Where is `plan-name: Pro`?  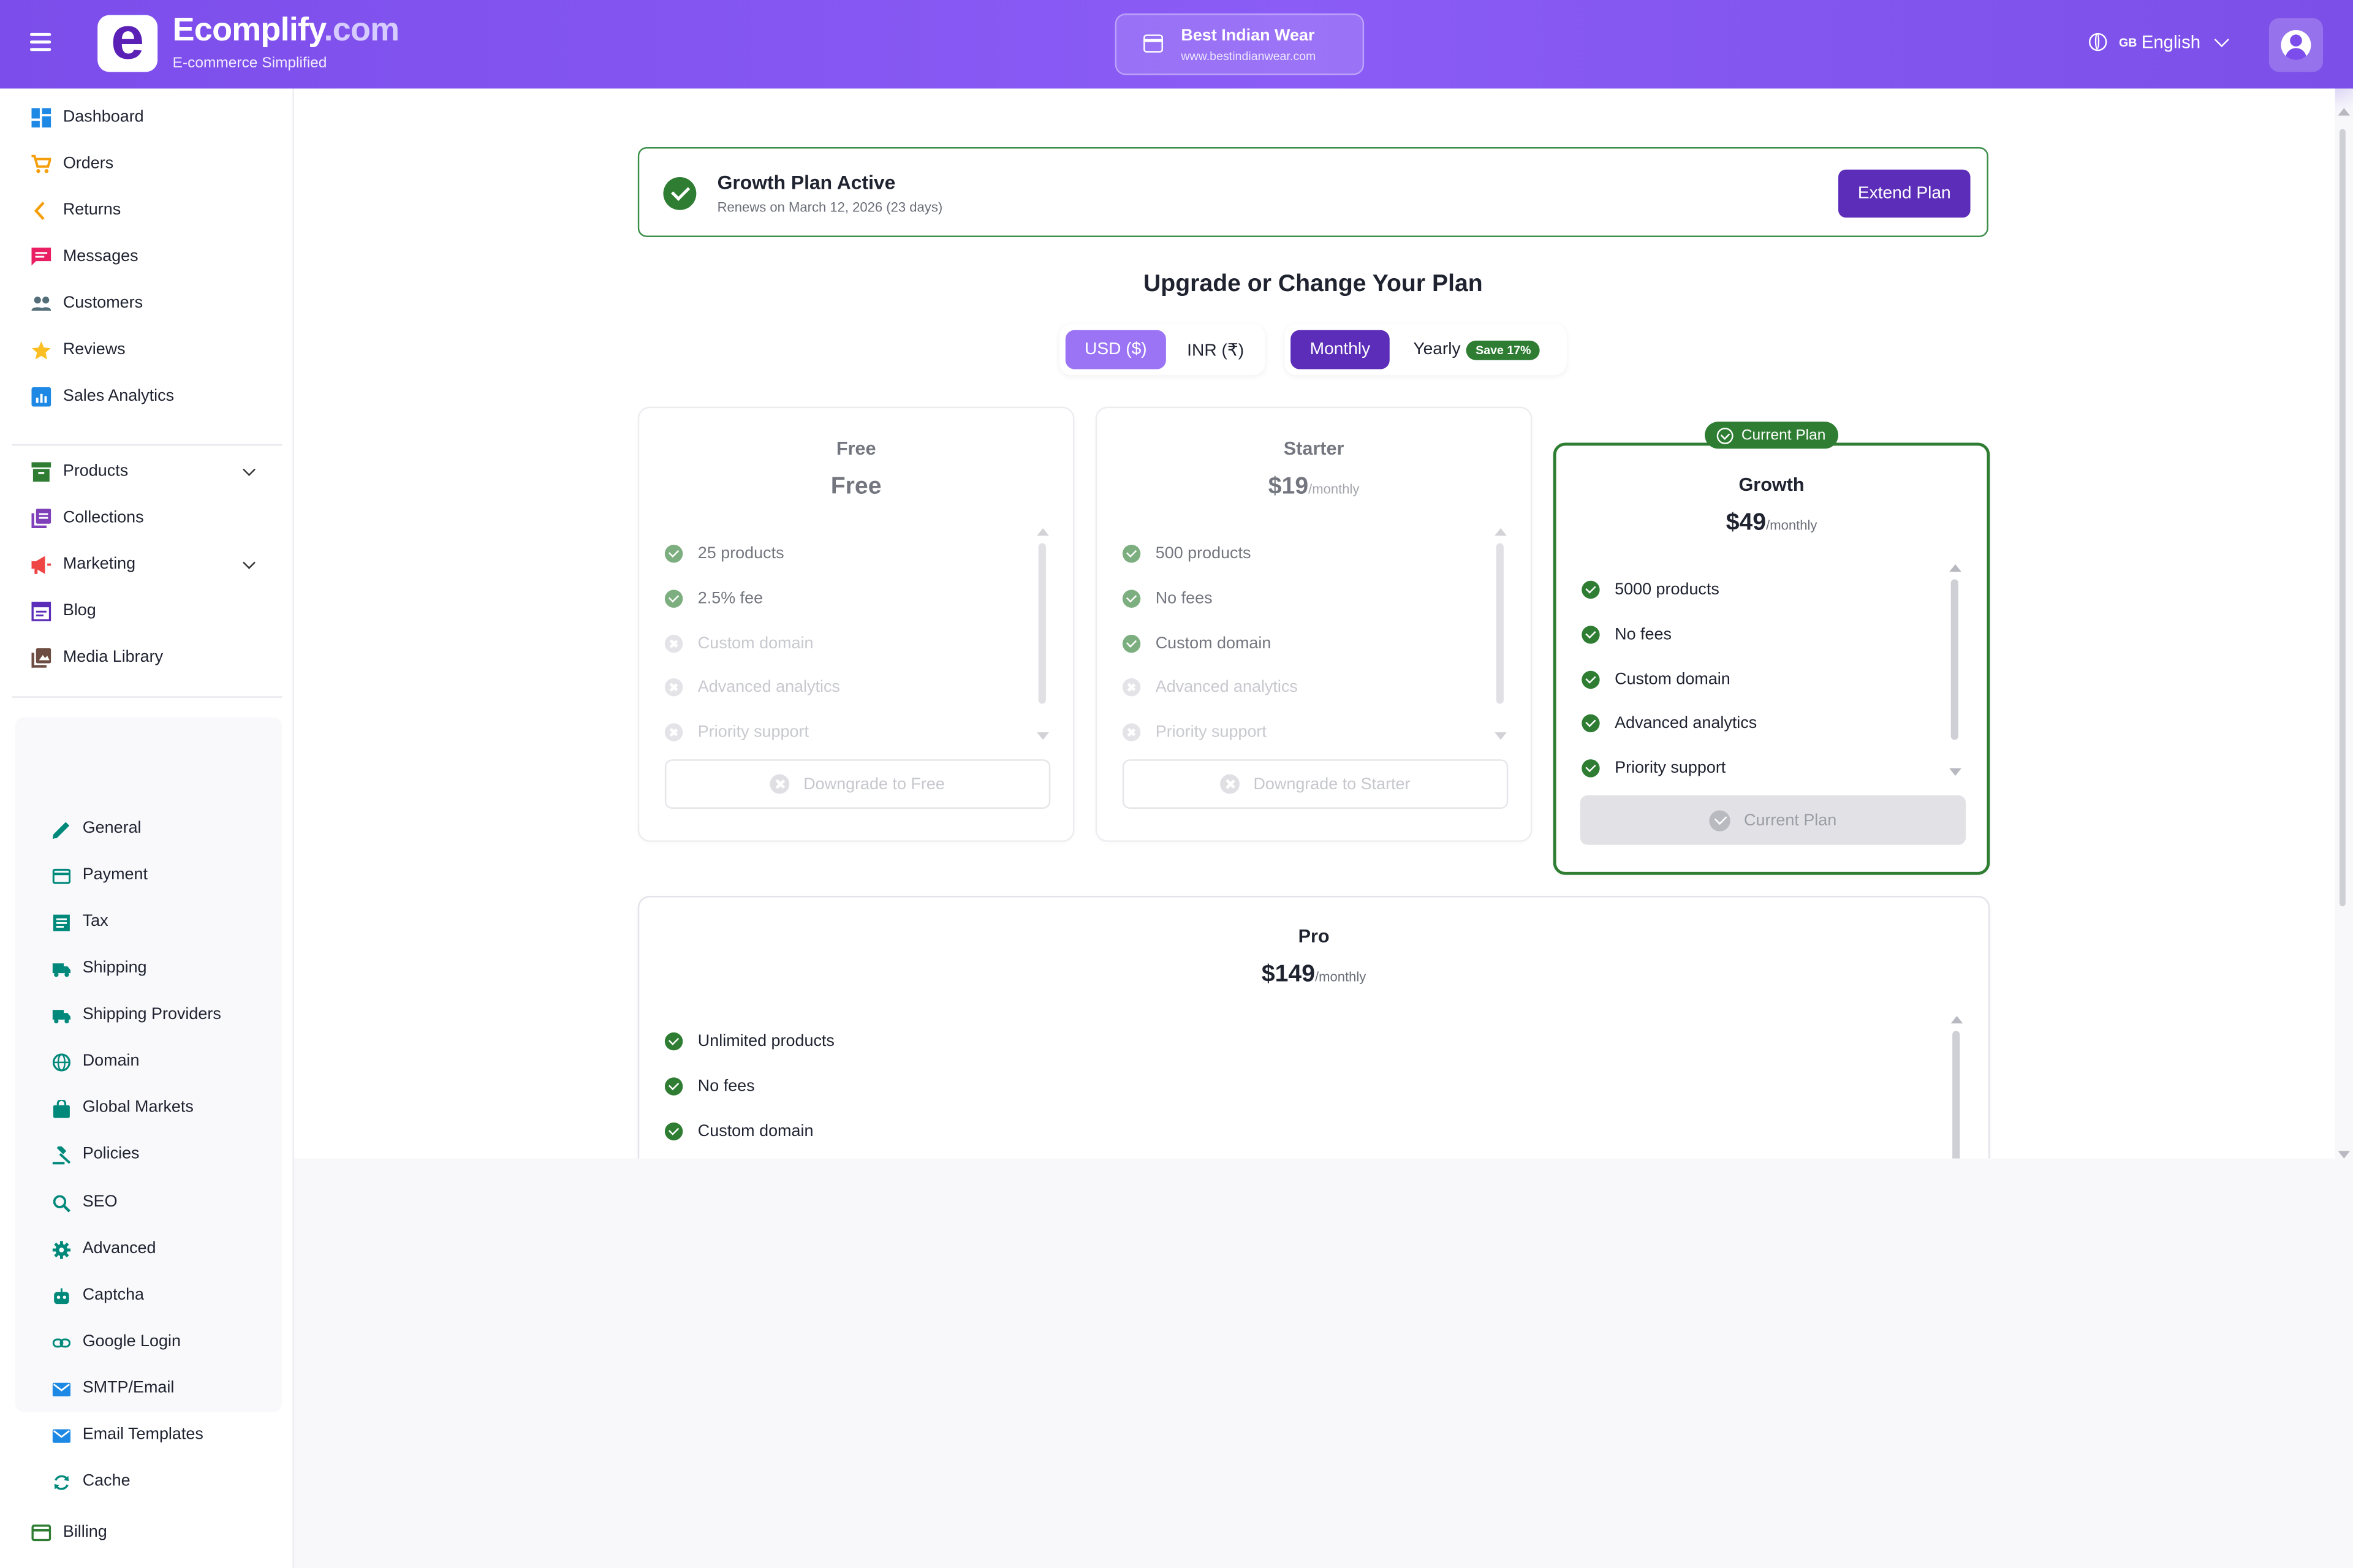
plan-name: Pro is located at coordinates (1314, 937).